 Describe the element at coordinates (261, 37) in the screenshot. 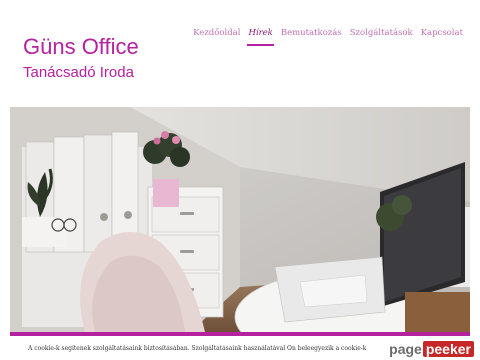

I see `nav-item-hirek: Hírek` at that location.